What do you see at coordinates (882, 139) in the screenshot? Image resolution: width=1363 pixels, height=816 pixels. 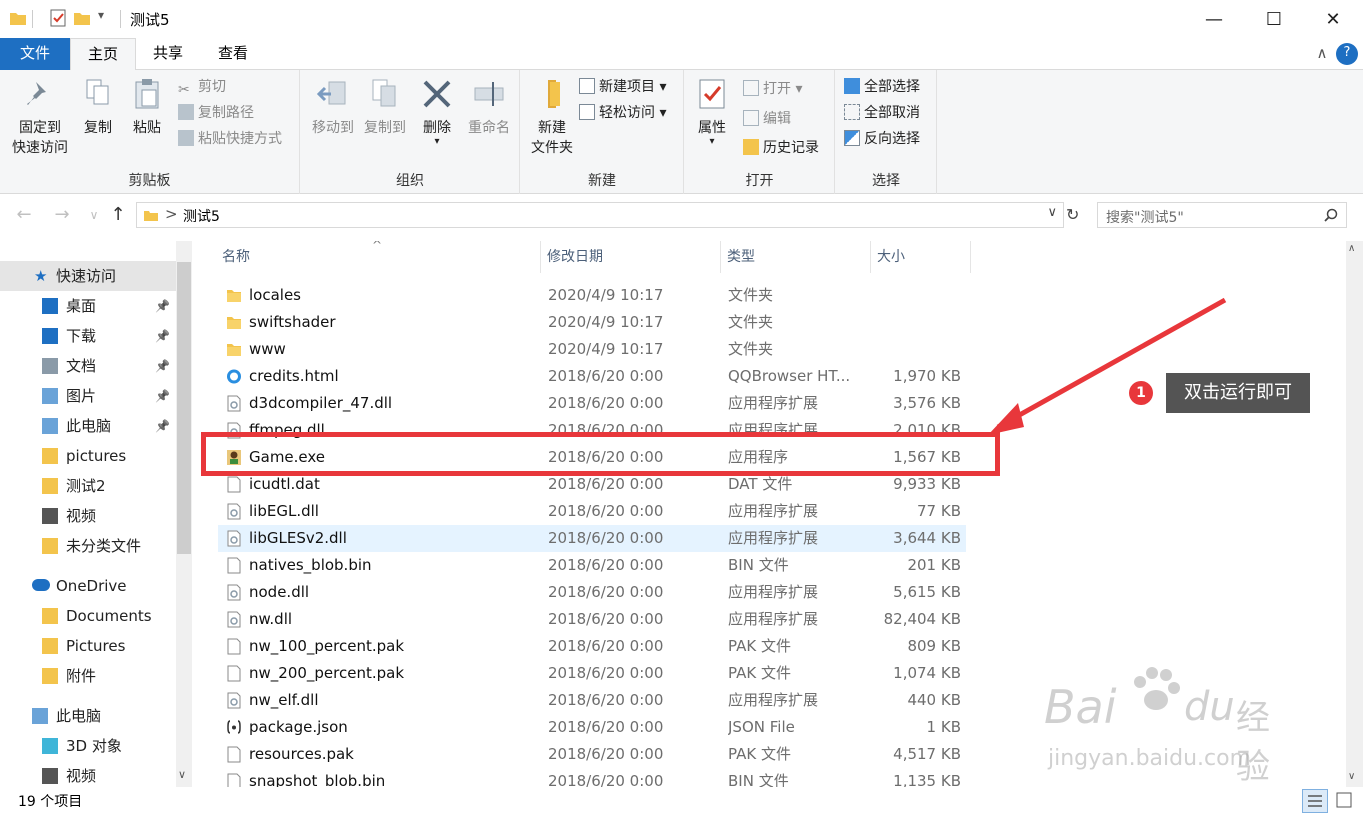 I see `invert-selection-button: 反向选择` at bounding box center [882, 139].